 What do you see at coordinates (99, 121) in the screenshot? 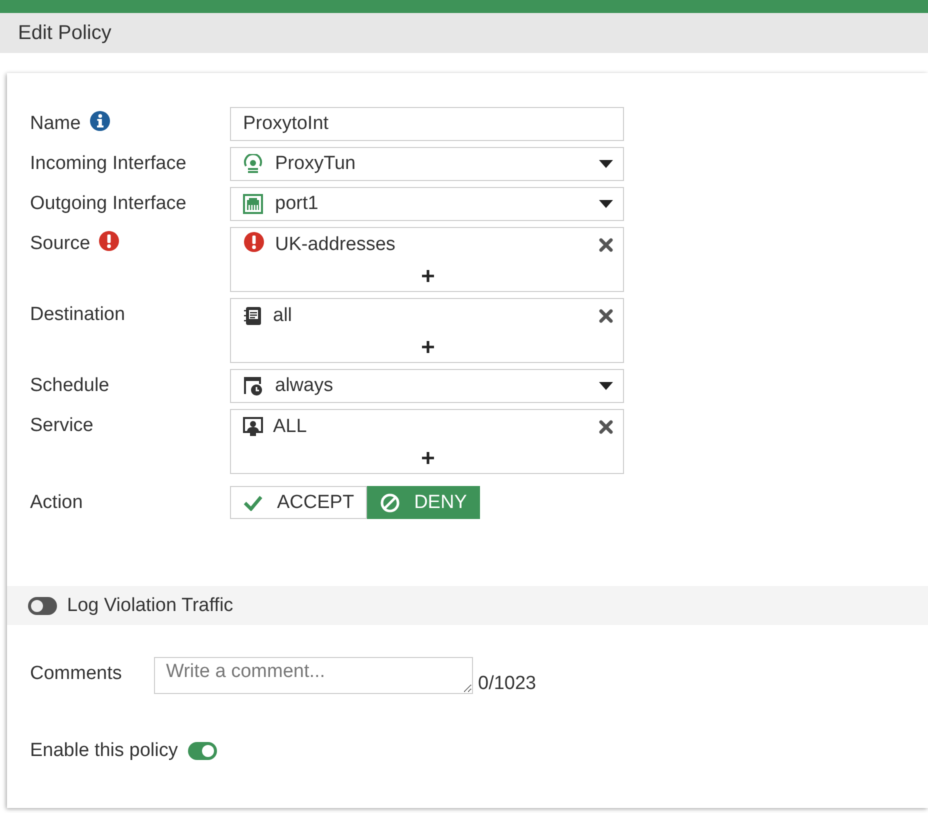
I see `info-icon` at bounding box center [99, 121].